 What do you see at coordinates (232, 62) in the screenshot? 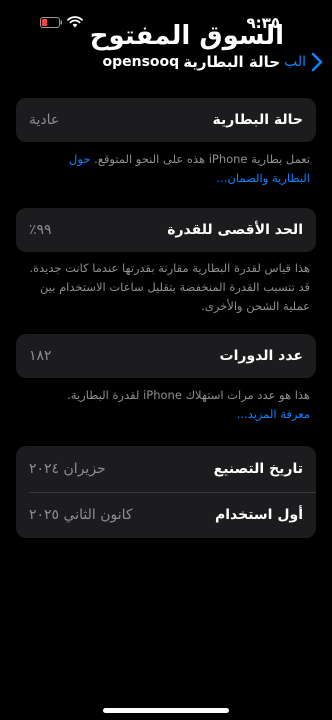
I see `nav-title: حالة البطارية` at bounding box center [232, 62].